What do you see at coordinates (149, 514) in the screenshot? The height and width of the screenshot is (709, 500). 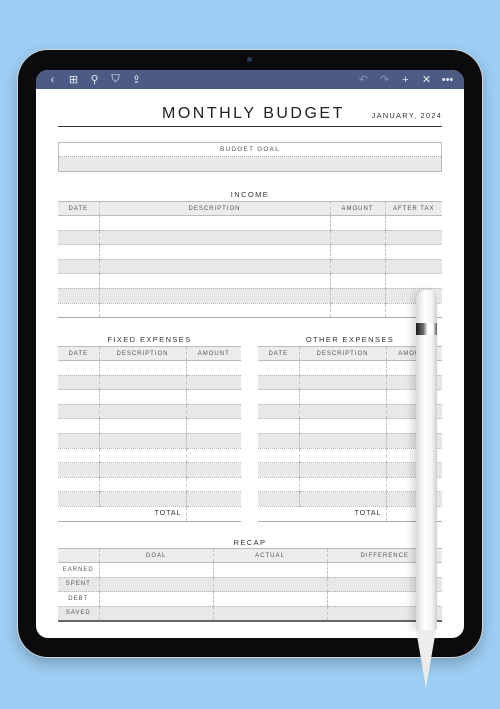 I see `total-row: TOTAL` at bounding box center [149, 514].